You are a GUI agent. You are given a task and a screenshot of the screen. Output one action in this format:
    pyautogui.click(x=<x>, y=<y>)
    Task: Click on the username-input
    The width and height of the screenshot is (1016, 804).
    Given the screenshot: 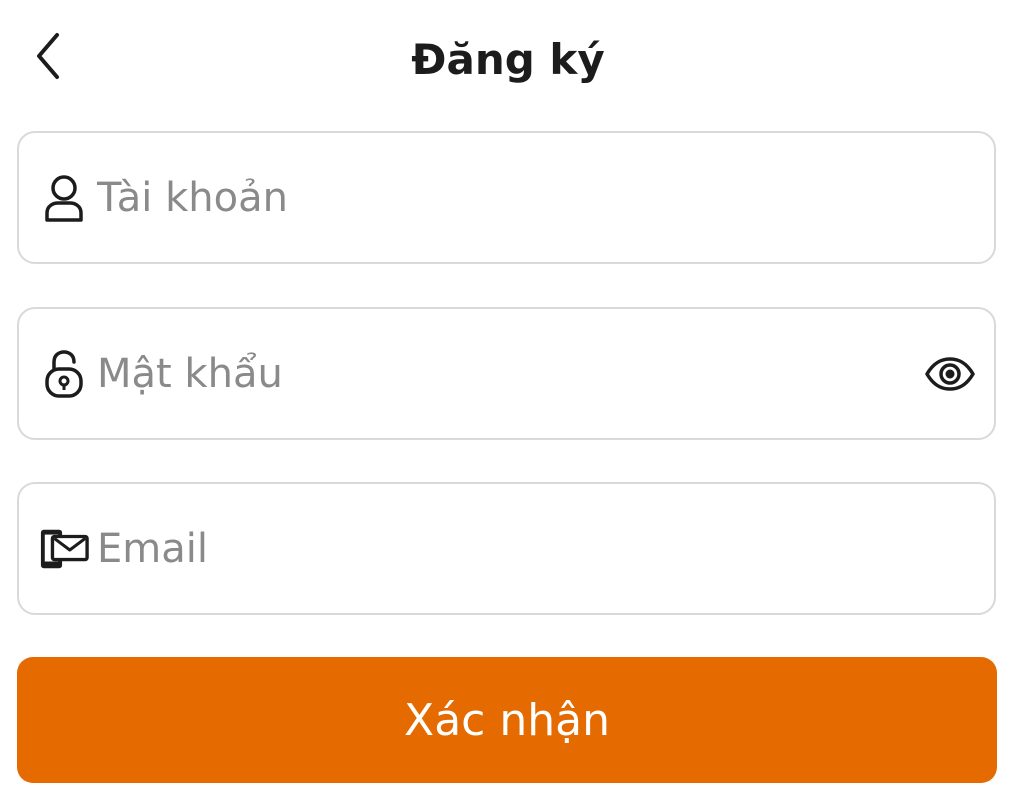 What is the action you would take?
    pyautogui.click(x=541, y=197)
    